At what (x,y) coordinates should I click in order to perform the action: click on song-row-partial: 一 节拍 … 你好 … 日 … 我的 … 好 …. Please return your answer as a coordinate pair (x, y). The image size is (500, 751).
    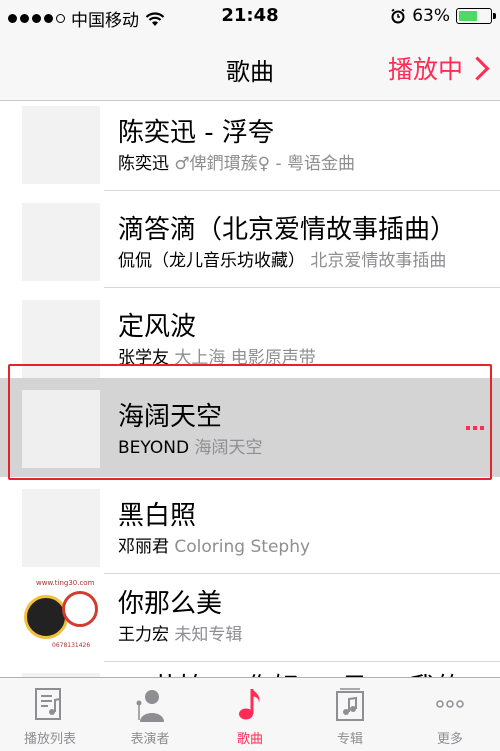
    Looking at the image, I should click on (250, 669).